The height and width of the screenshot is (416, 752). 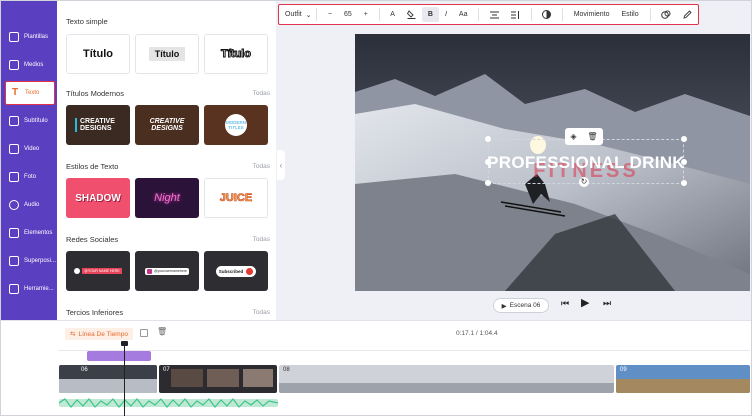 I want to click on next-scene-button: ⏭, so click(x=607, y=303).